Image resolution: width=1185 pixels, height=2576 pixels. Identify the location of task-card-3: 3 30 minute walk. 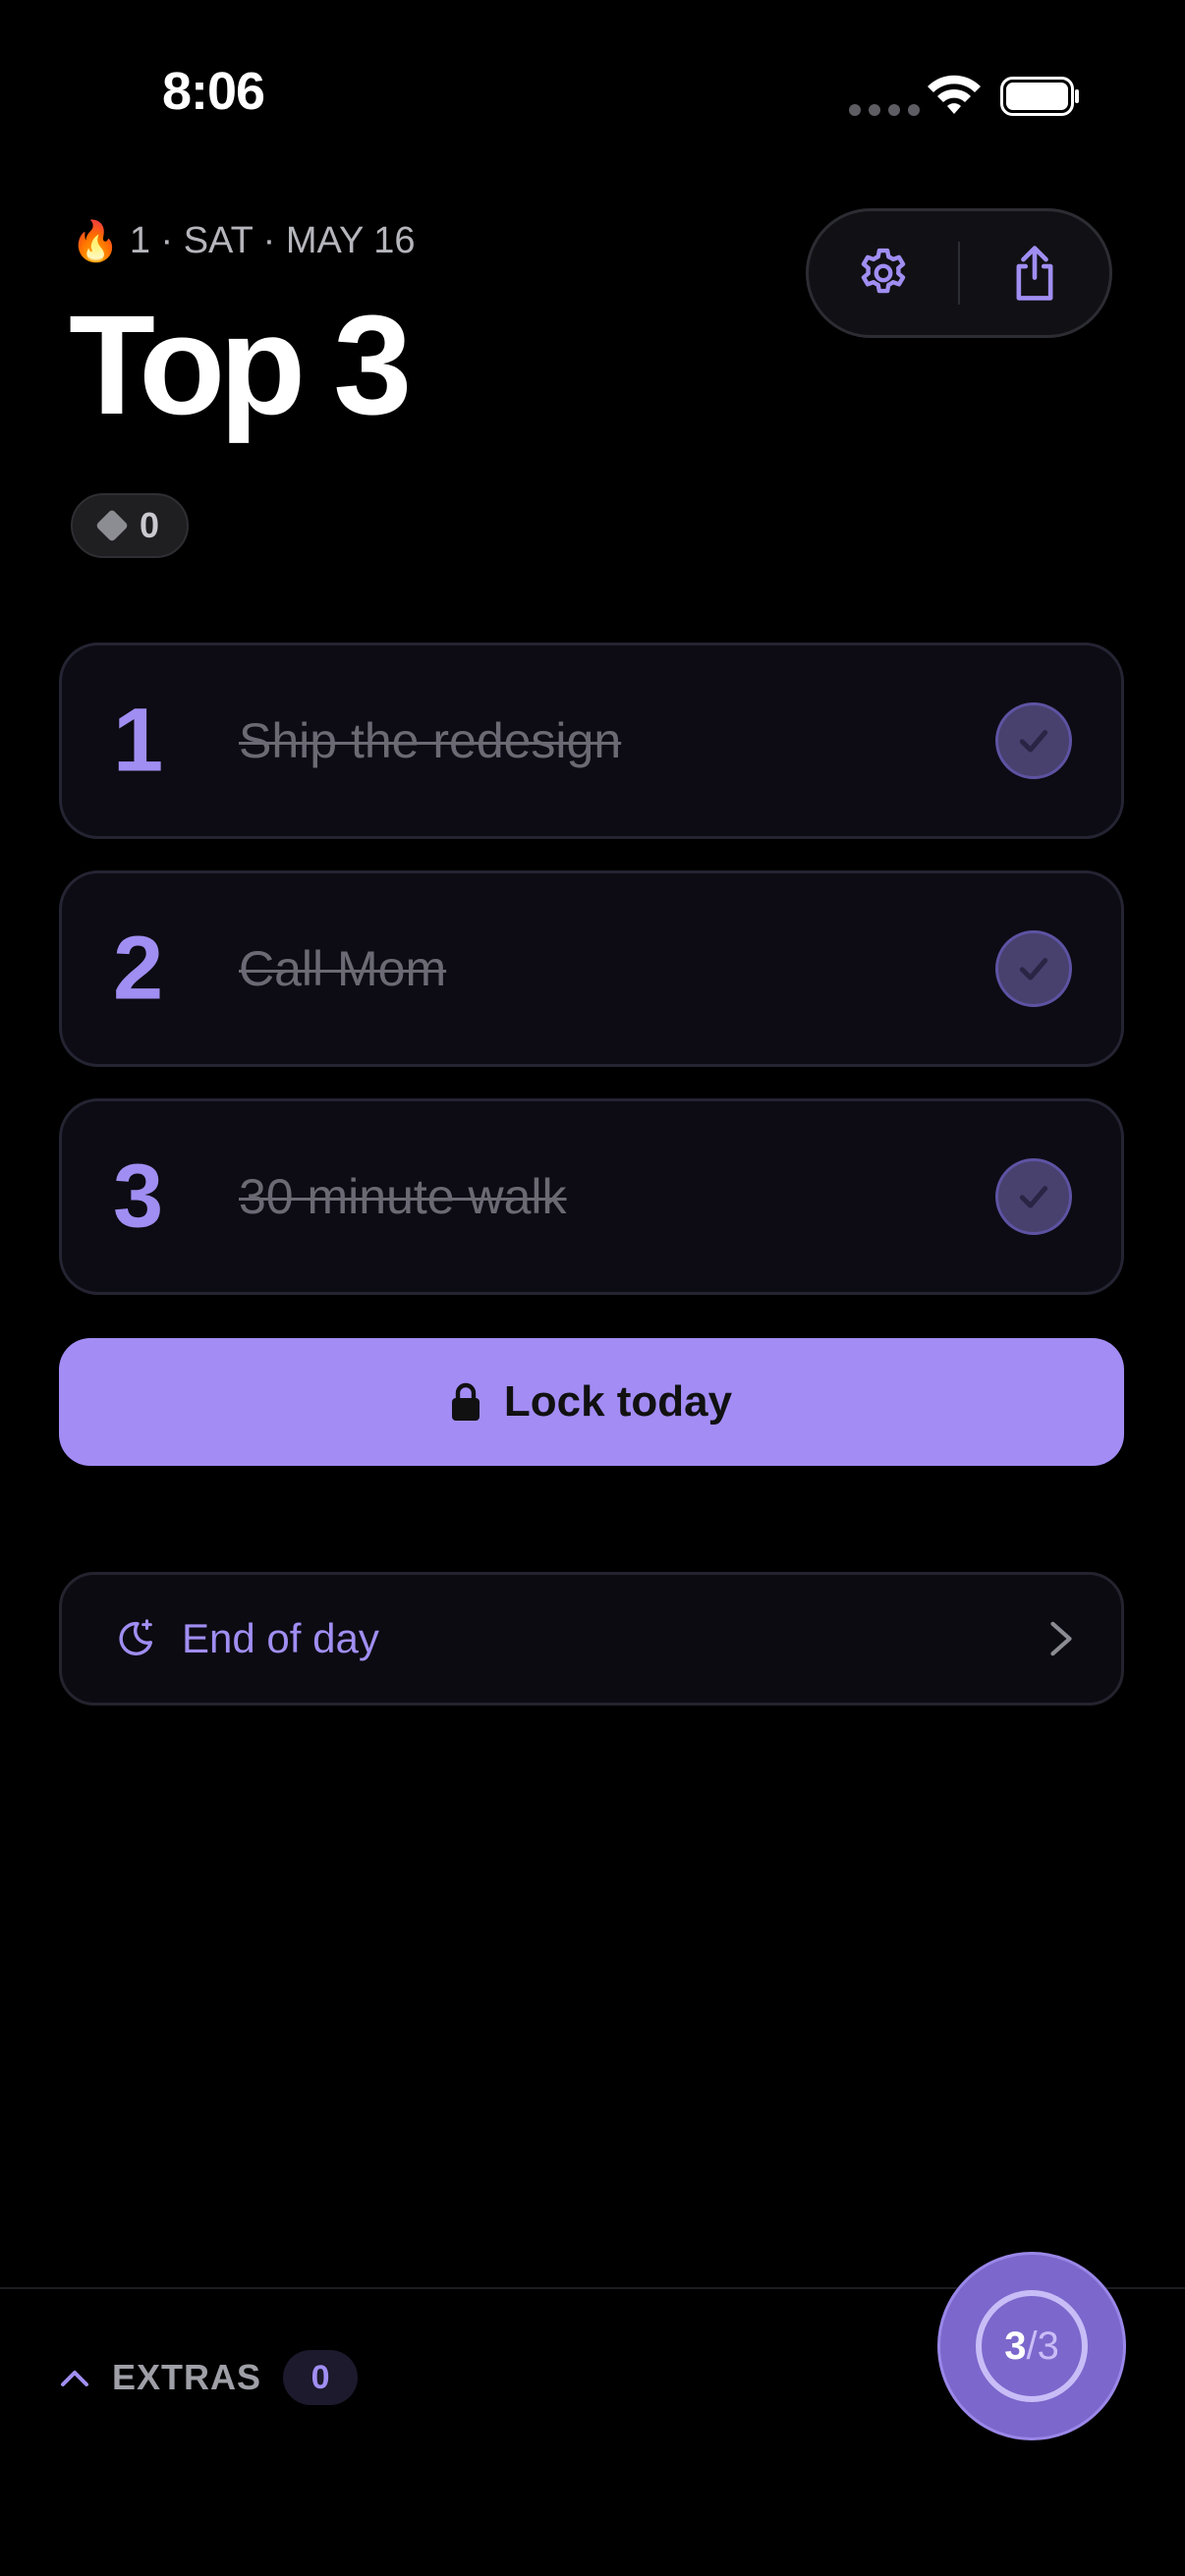
(592, 1196).